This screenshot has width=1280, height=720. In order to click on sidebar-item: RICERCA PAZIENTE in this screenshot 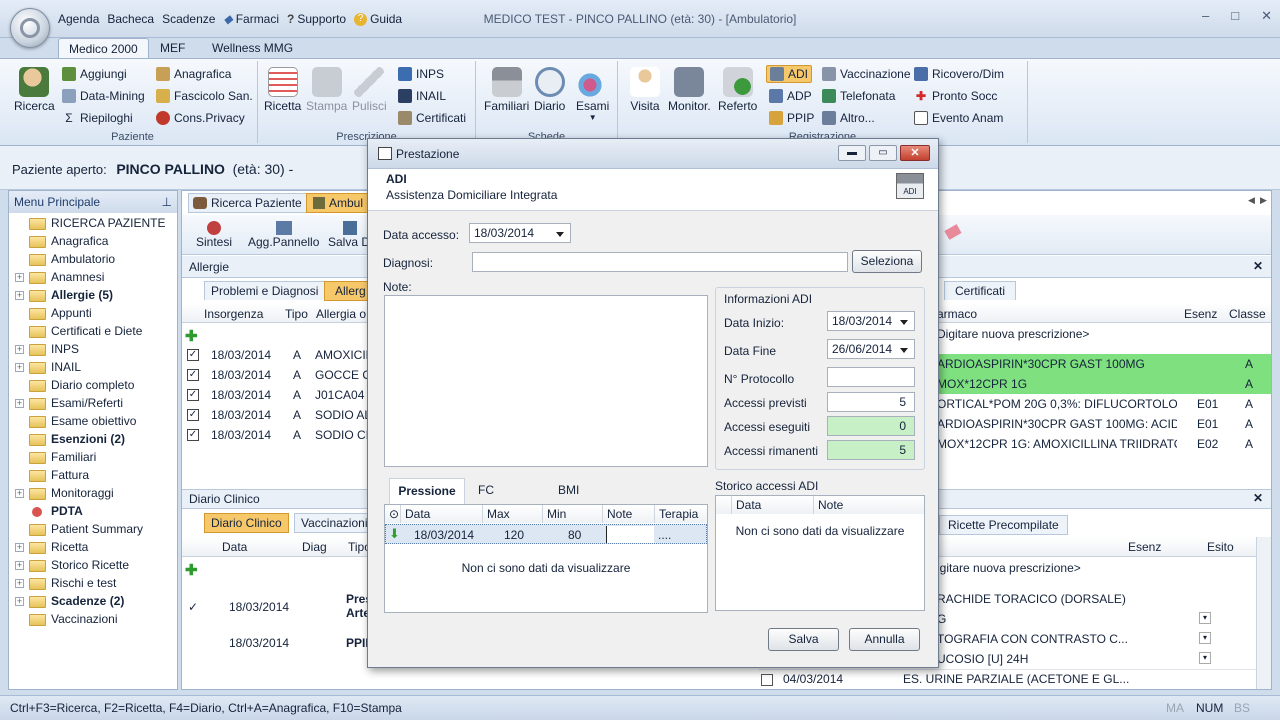, I will do `click(93, 223)`.